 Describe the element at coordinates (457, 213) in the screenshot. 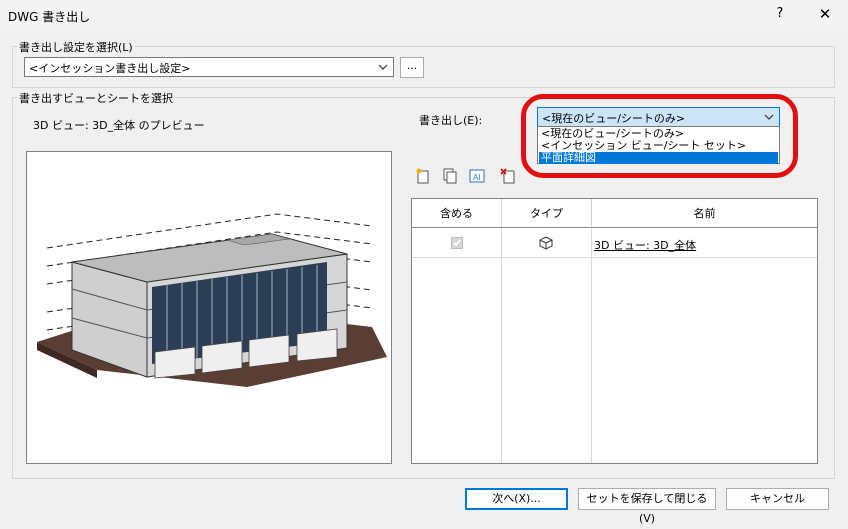

I see `column-header-include: 含める` at that location.